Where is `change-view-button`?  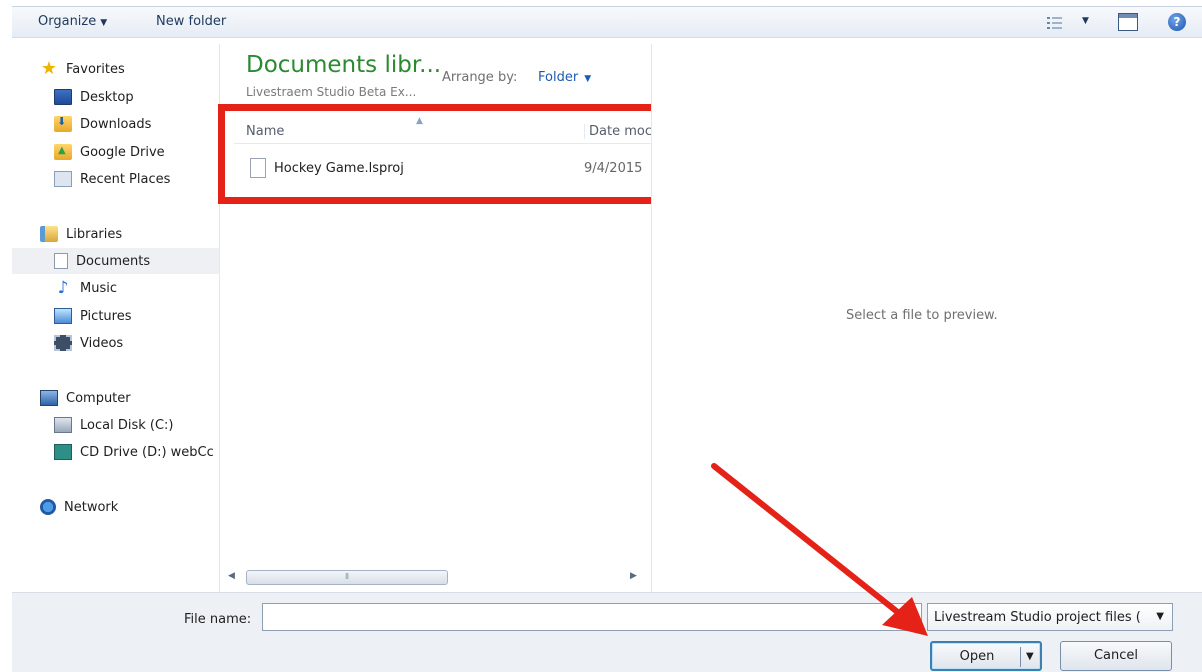
change-view-button is located at coordinates (1055, 23).